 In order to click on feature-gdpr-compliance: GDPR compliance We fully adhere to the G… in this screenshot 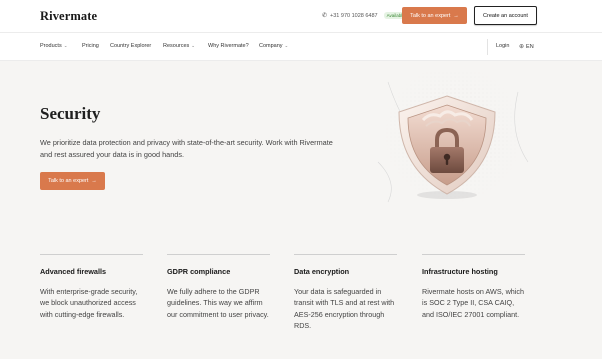, I will do `click(218, 287)`.